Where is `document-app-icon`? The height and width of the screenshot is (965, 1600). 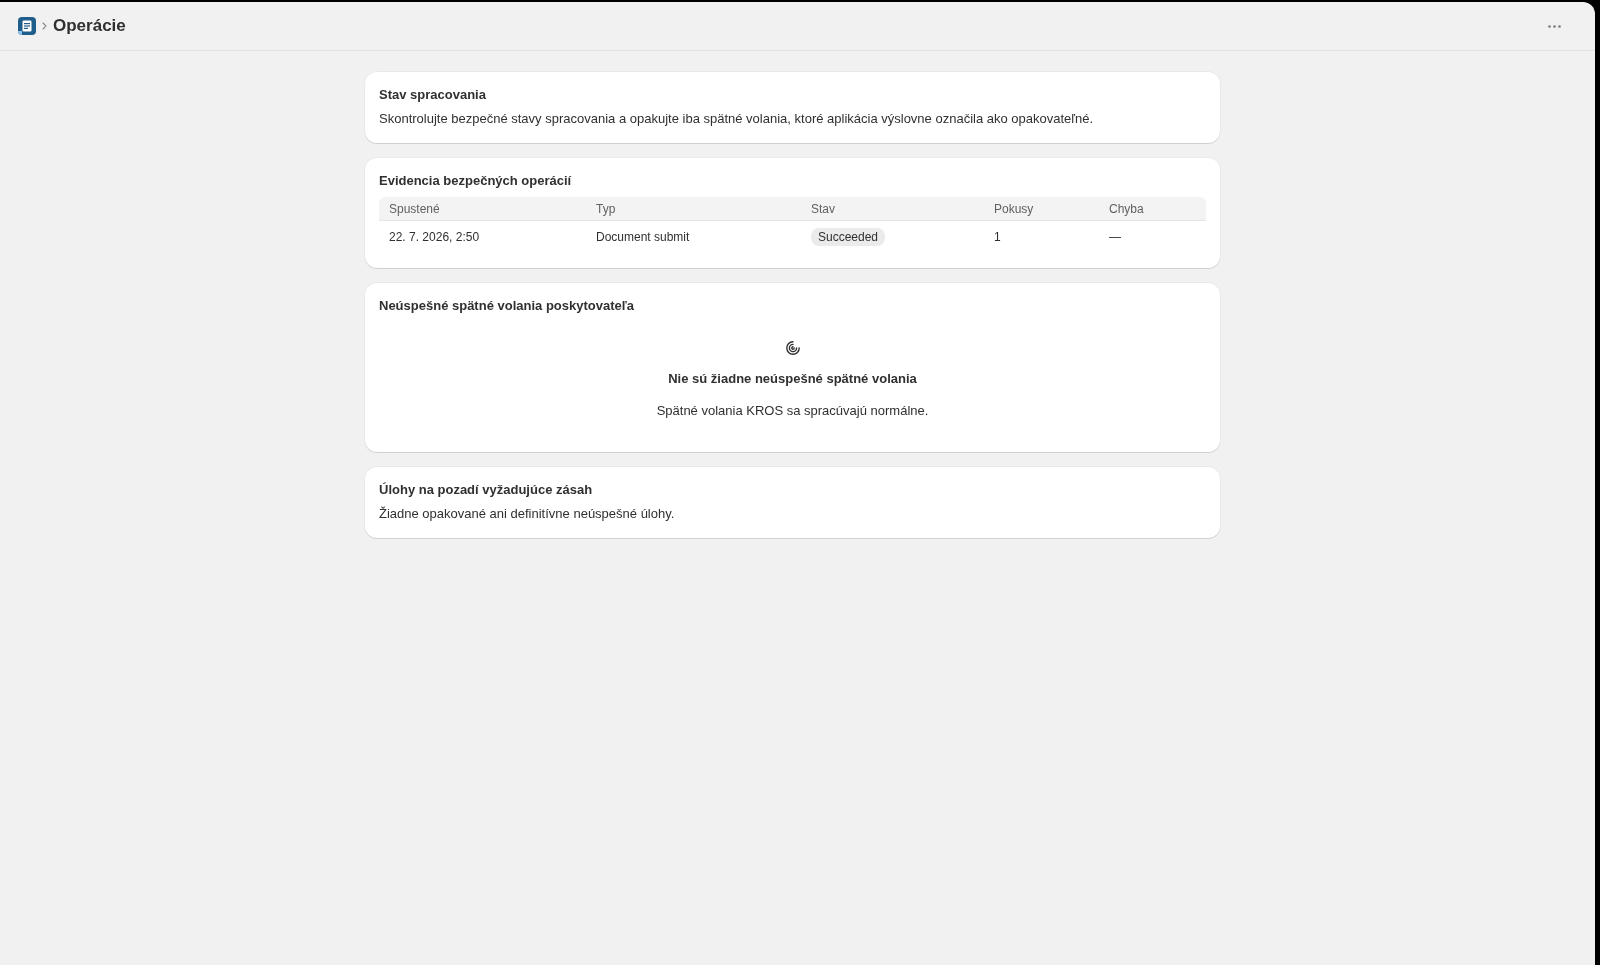
document-app-icon is located at coordinates (27, 26).